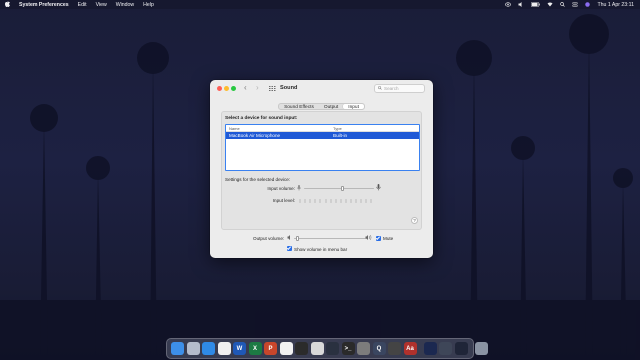  Describe the element at coordinates (226, 88) in the screenshot. I see `minimize-button` at that location.